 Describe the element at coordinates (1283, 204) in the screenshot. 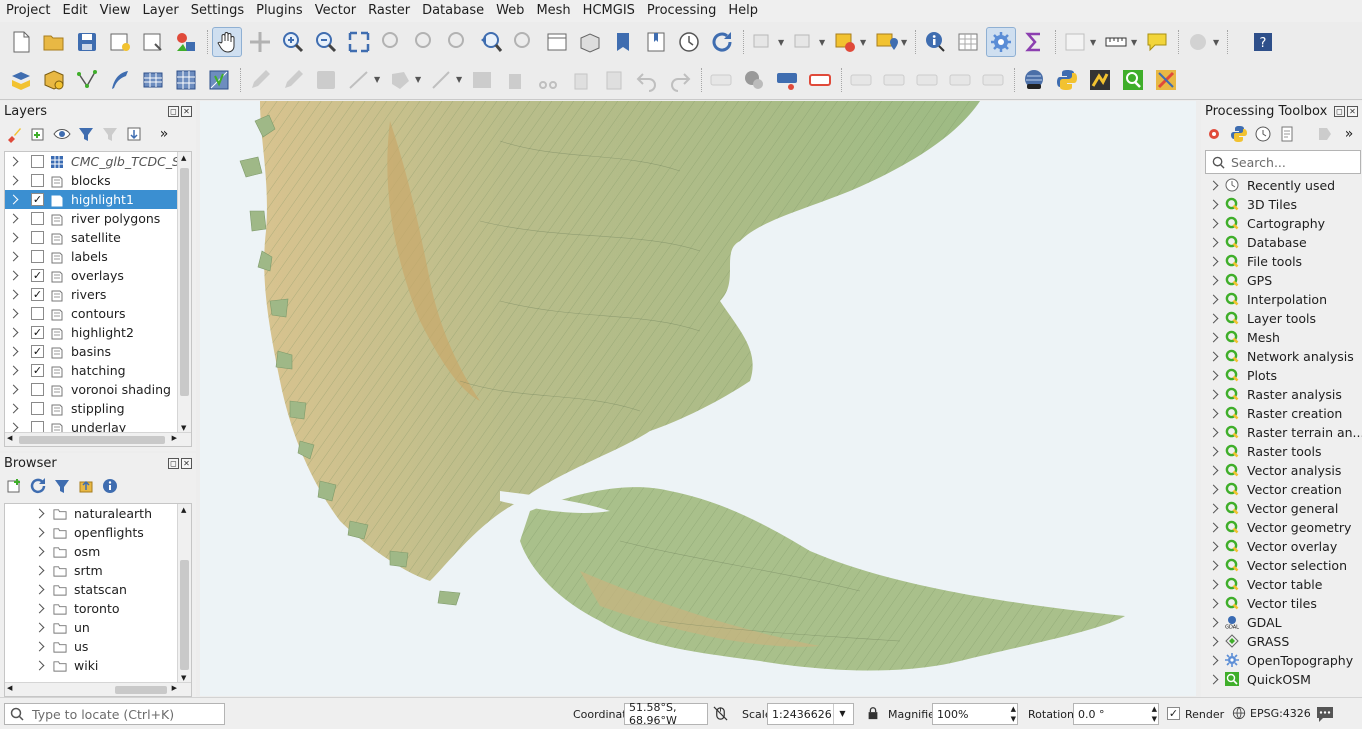

I see `toolbox-provider-item: 3D Tiles` at that location.